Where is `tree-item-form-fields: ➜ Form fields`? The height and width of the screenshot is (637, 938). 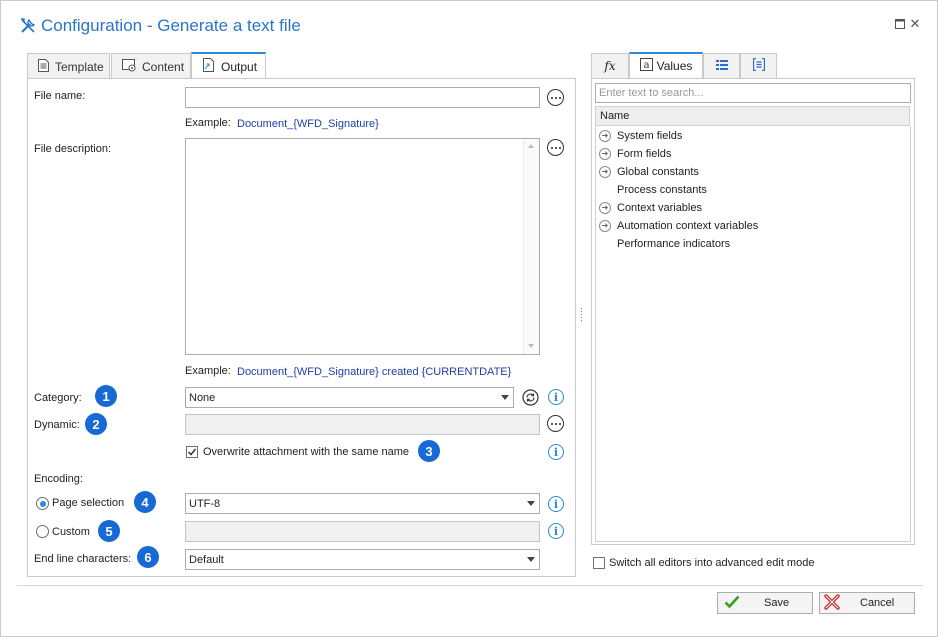
tree-item-form-fields: ➜ Form fields is located at coordinates (635, 154).